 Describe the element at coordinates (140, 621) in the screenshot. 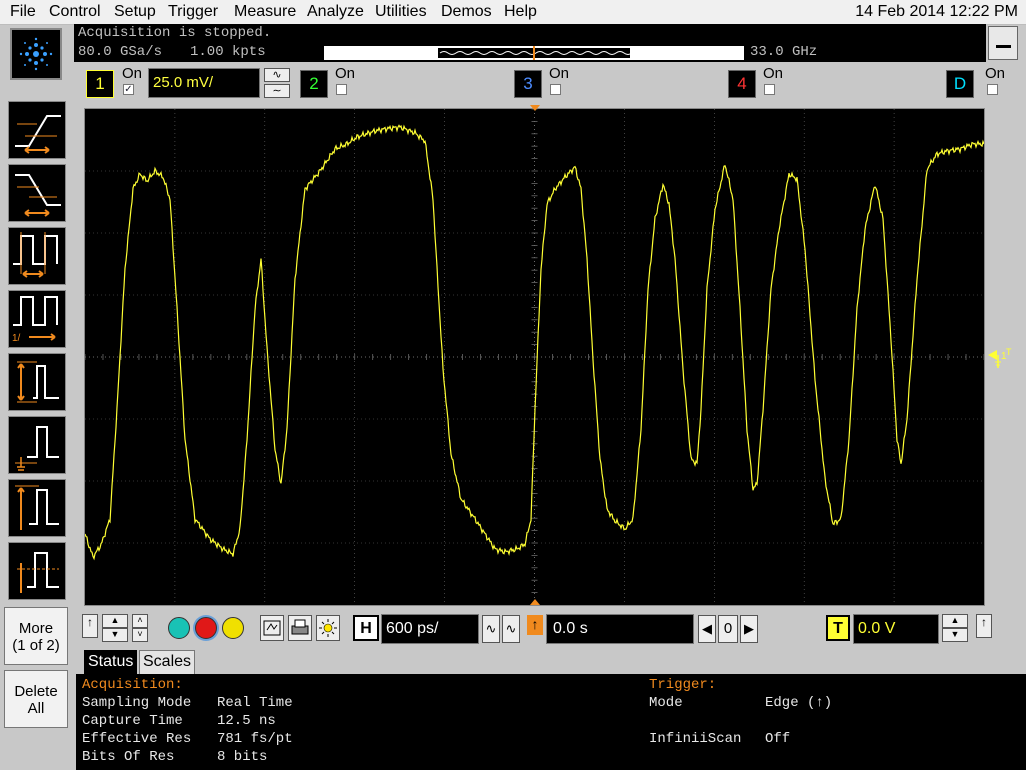

I see `scale-up-button: ˄` at that location.